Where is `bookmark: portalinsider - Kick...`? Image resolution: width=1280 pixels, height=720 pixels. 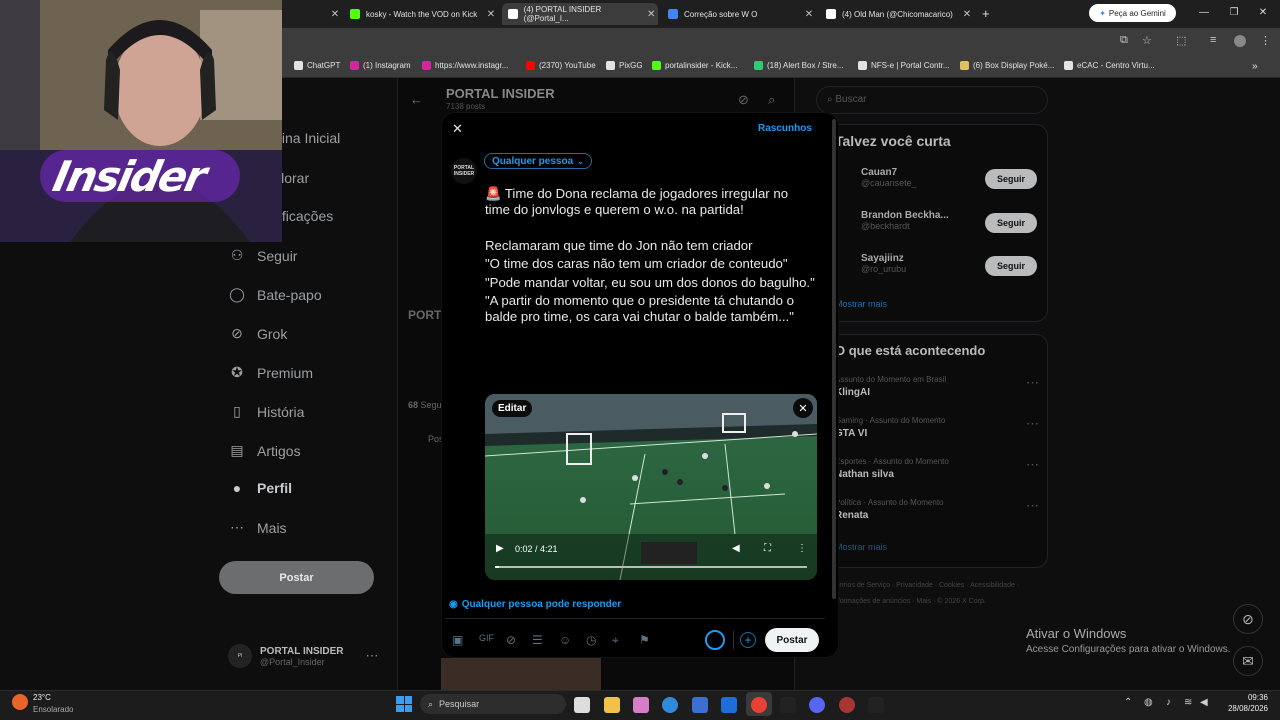 bookmark: portalinsider - Kick... is located at coordinates (694, 65).